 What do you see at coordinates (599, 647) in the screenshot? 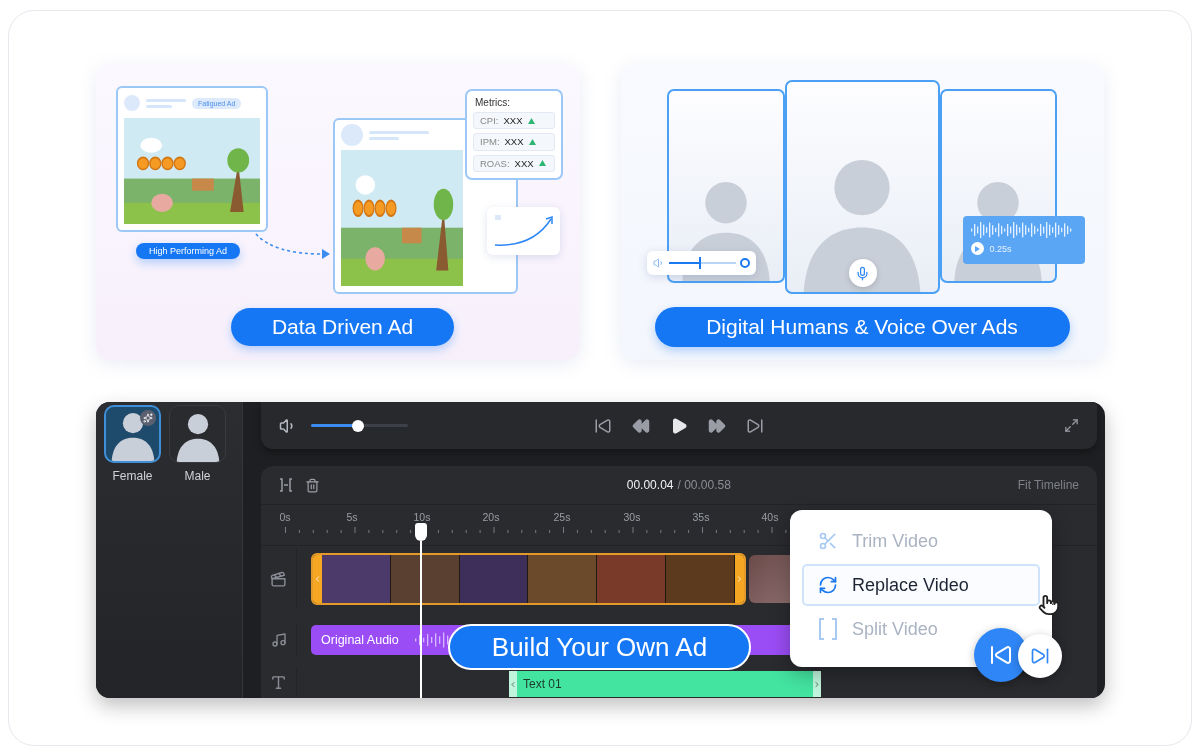
I see `build-your-own-ad-button: Build Your Own Ad` at bounding box center [599, 647].